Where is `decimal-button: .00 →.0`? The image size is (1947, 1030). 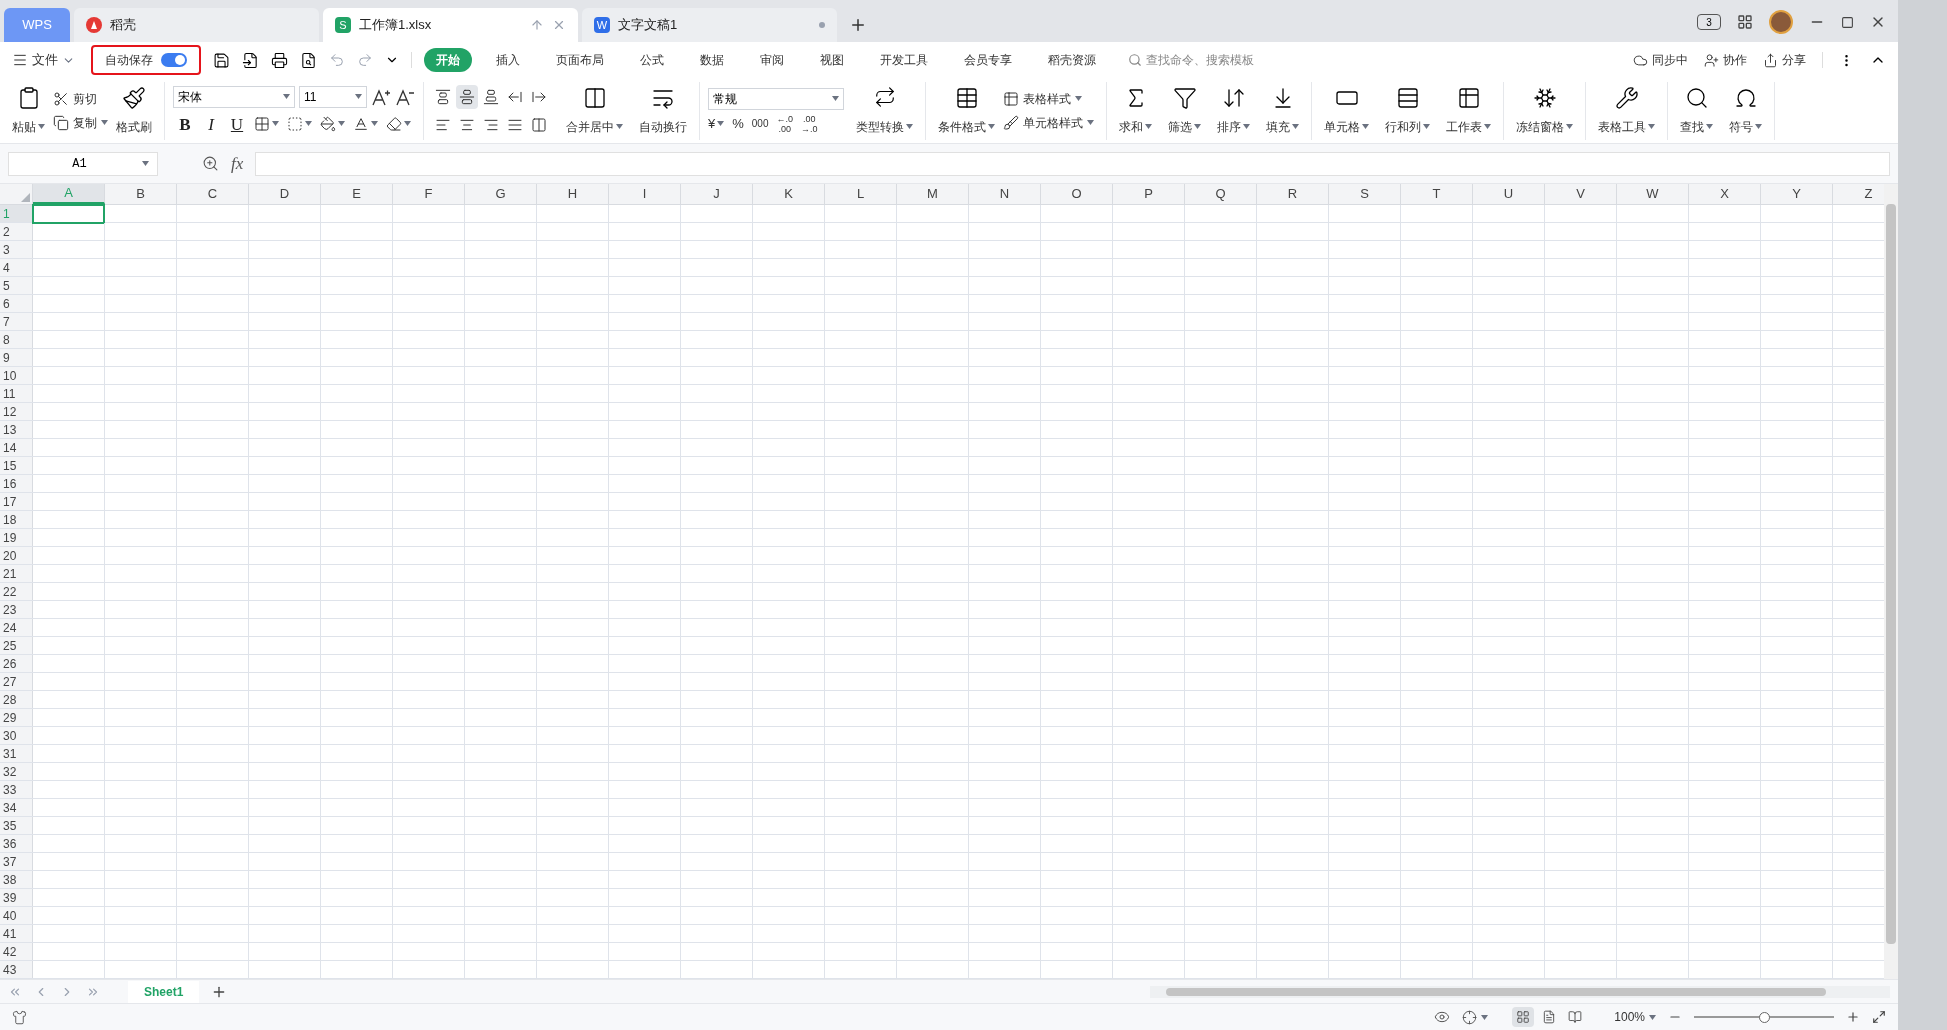 decimal-button: .00 →.0 is located at coordinates (809, 123).